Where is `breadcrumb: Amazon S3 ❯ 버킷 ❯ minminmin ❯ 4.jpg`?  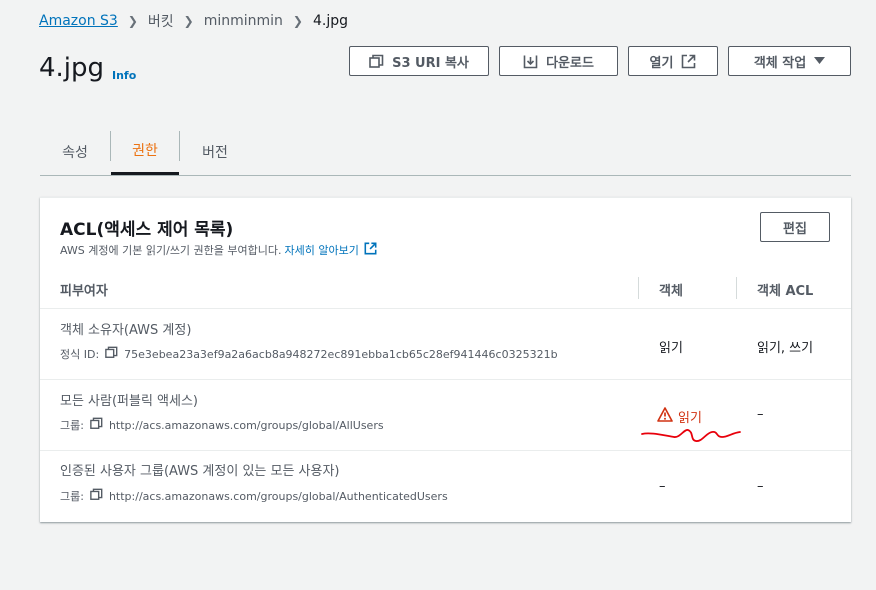 breadcrumb: Amazon S3 ❯ 버킷 ❯ minminmin ❯ 4.jpg is located at coordinates (193, 21).